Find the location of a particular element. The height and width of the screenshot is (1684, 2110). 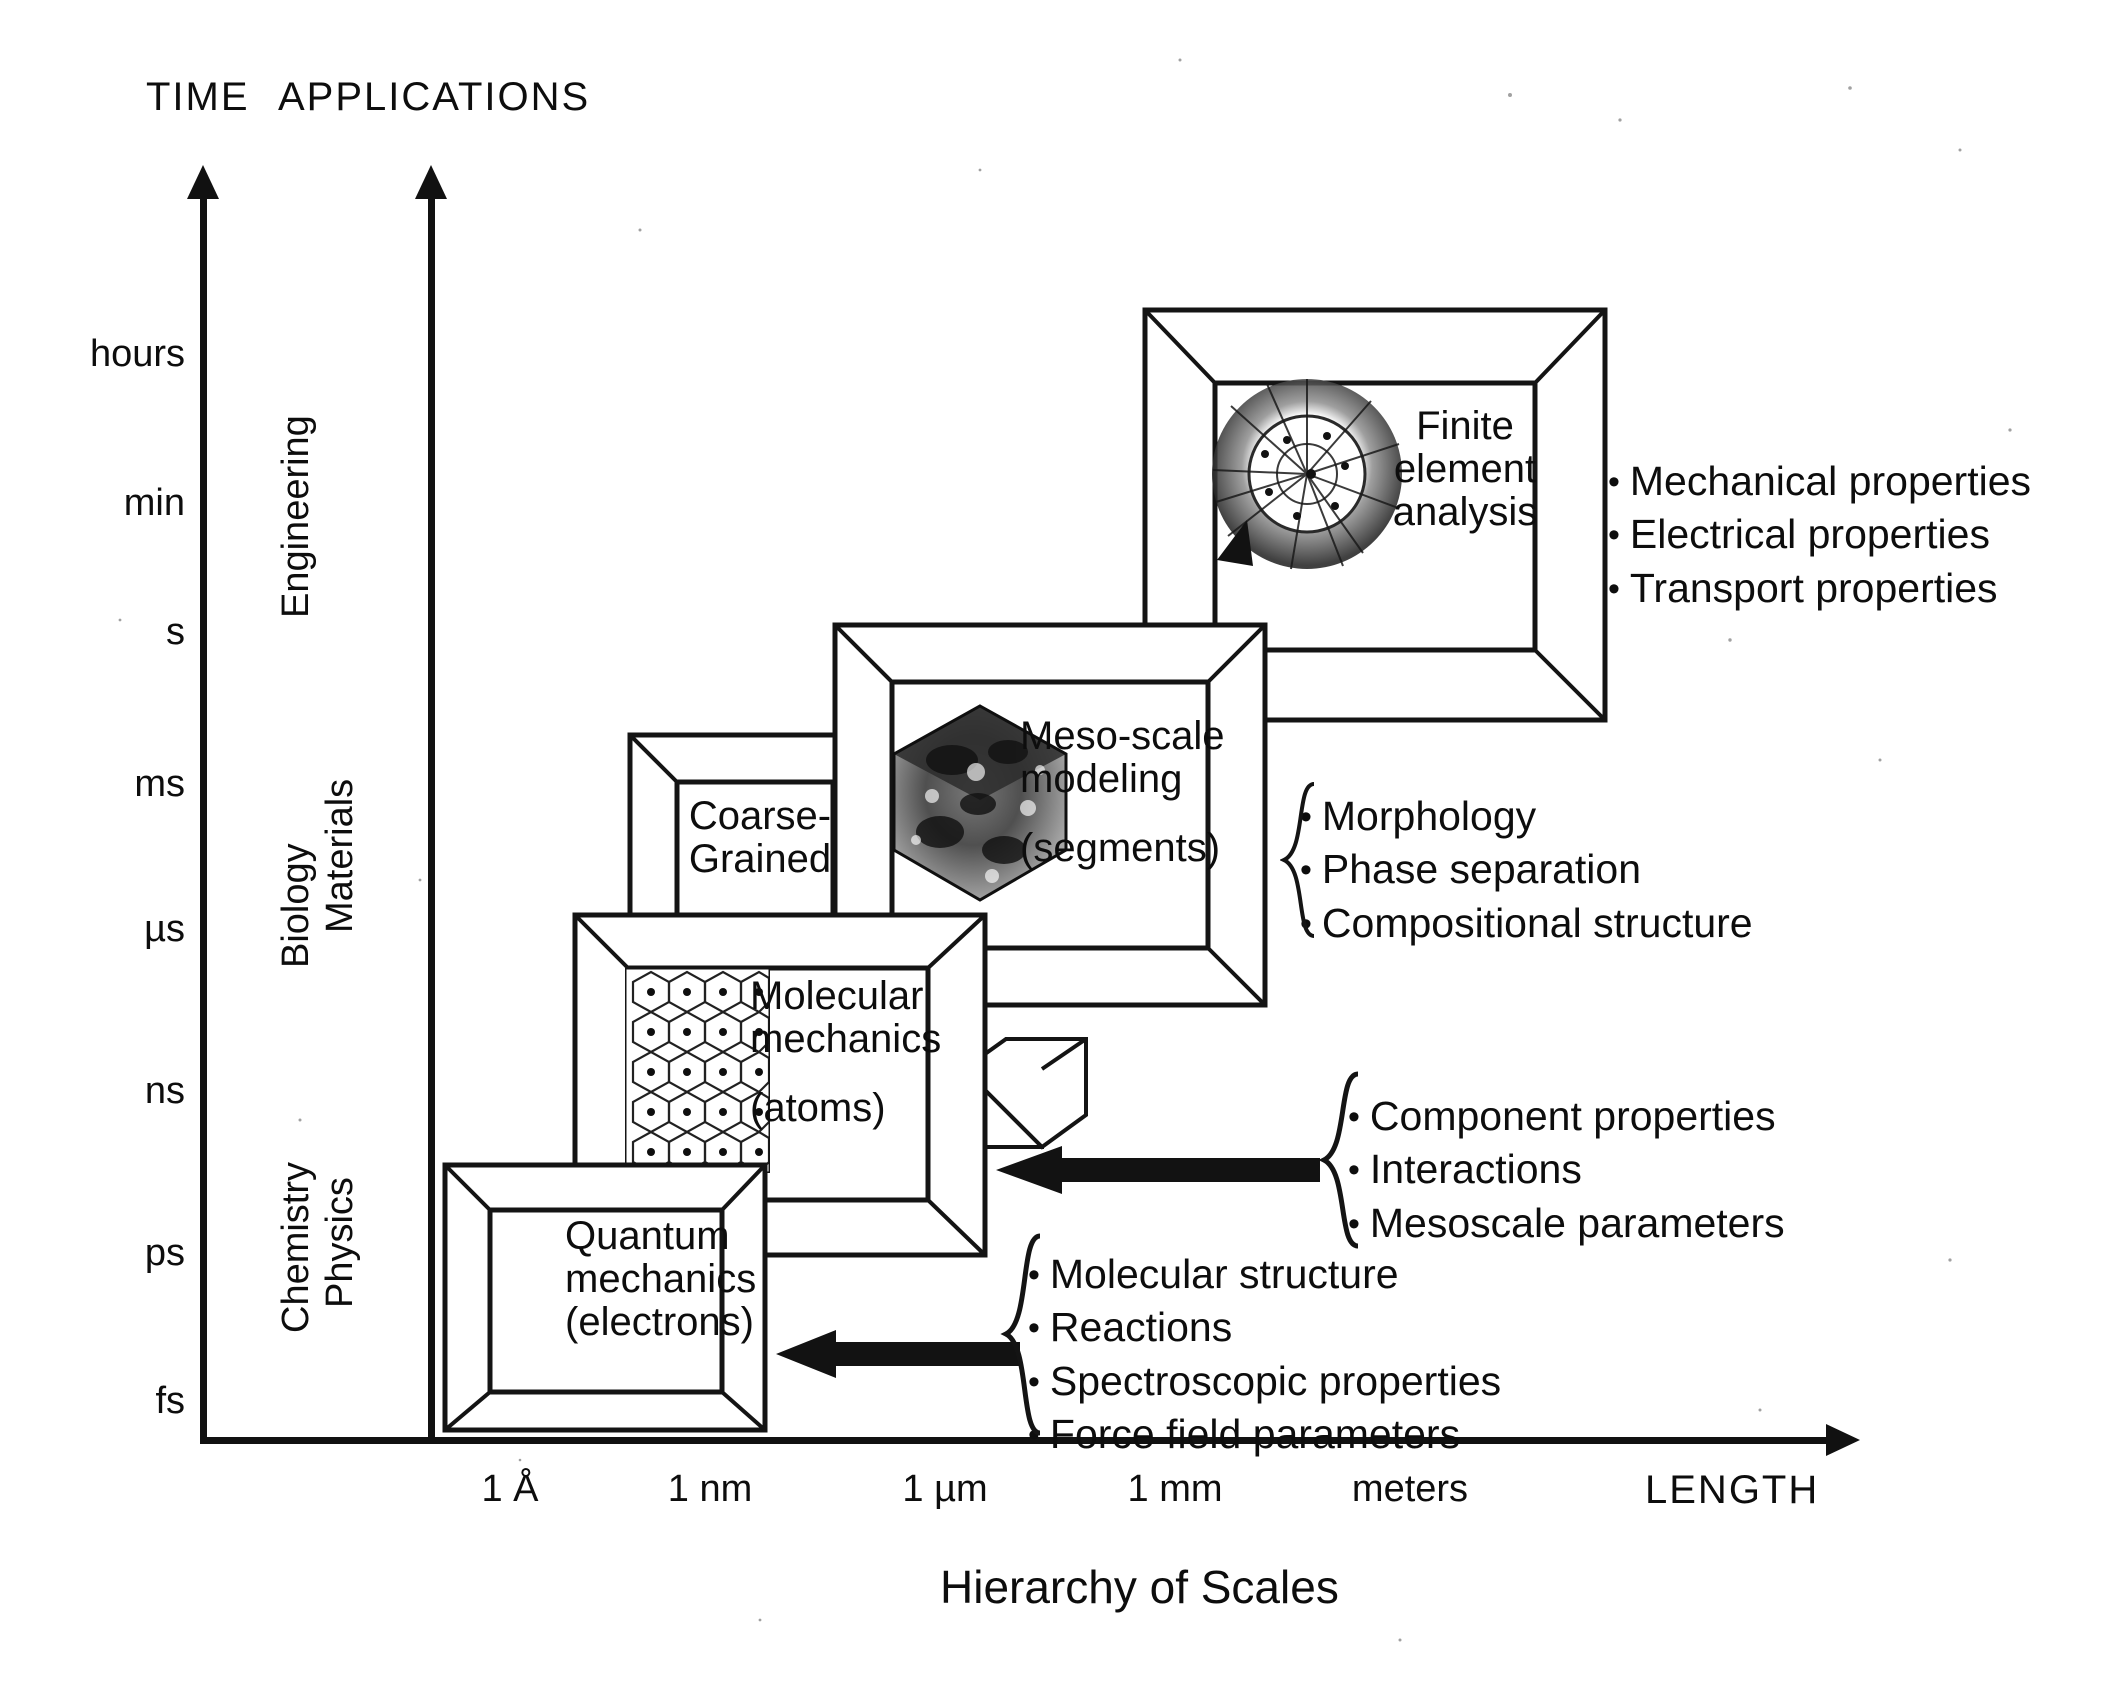

time-tick-ps: ps is located at coordinates (164, 1253).